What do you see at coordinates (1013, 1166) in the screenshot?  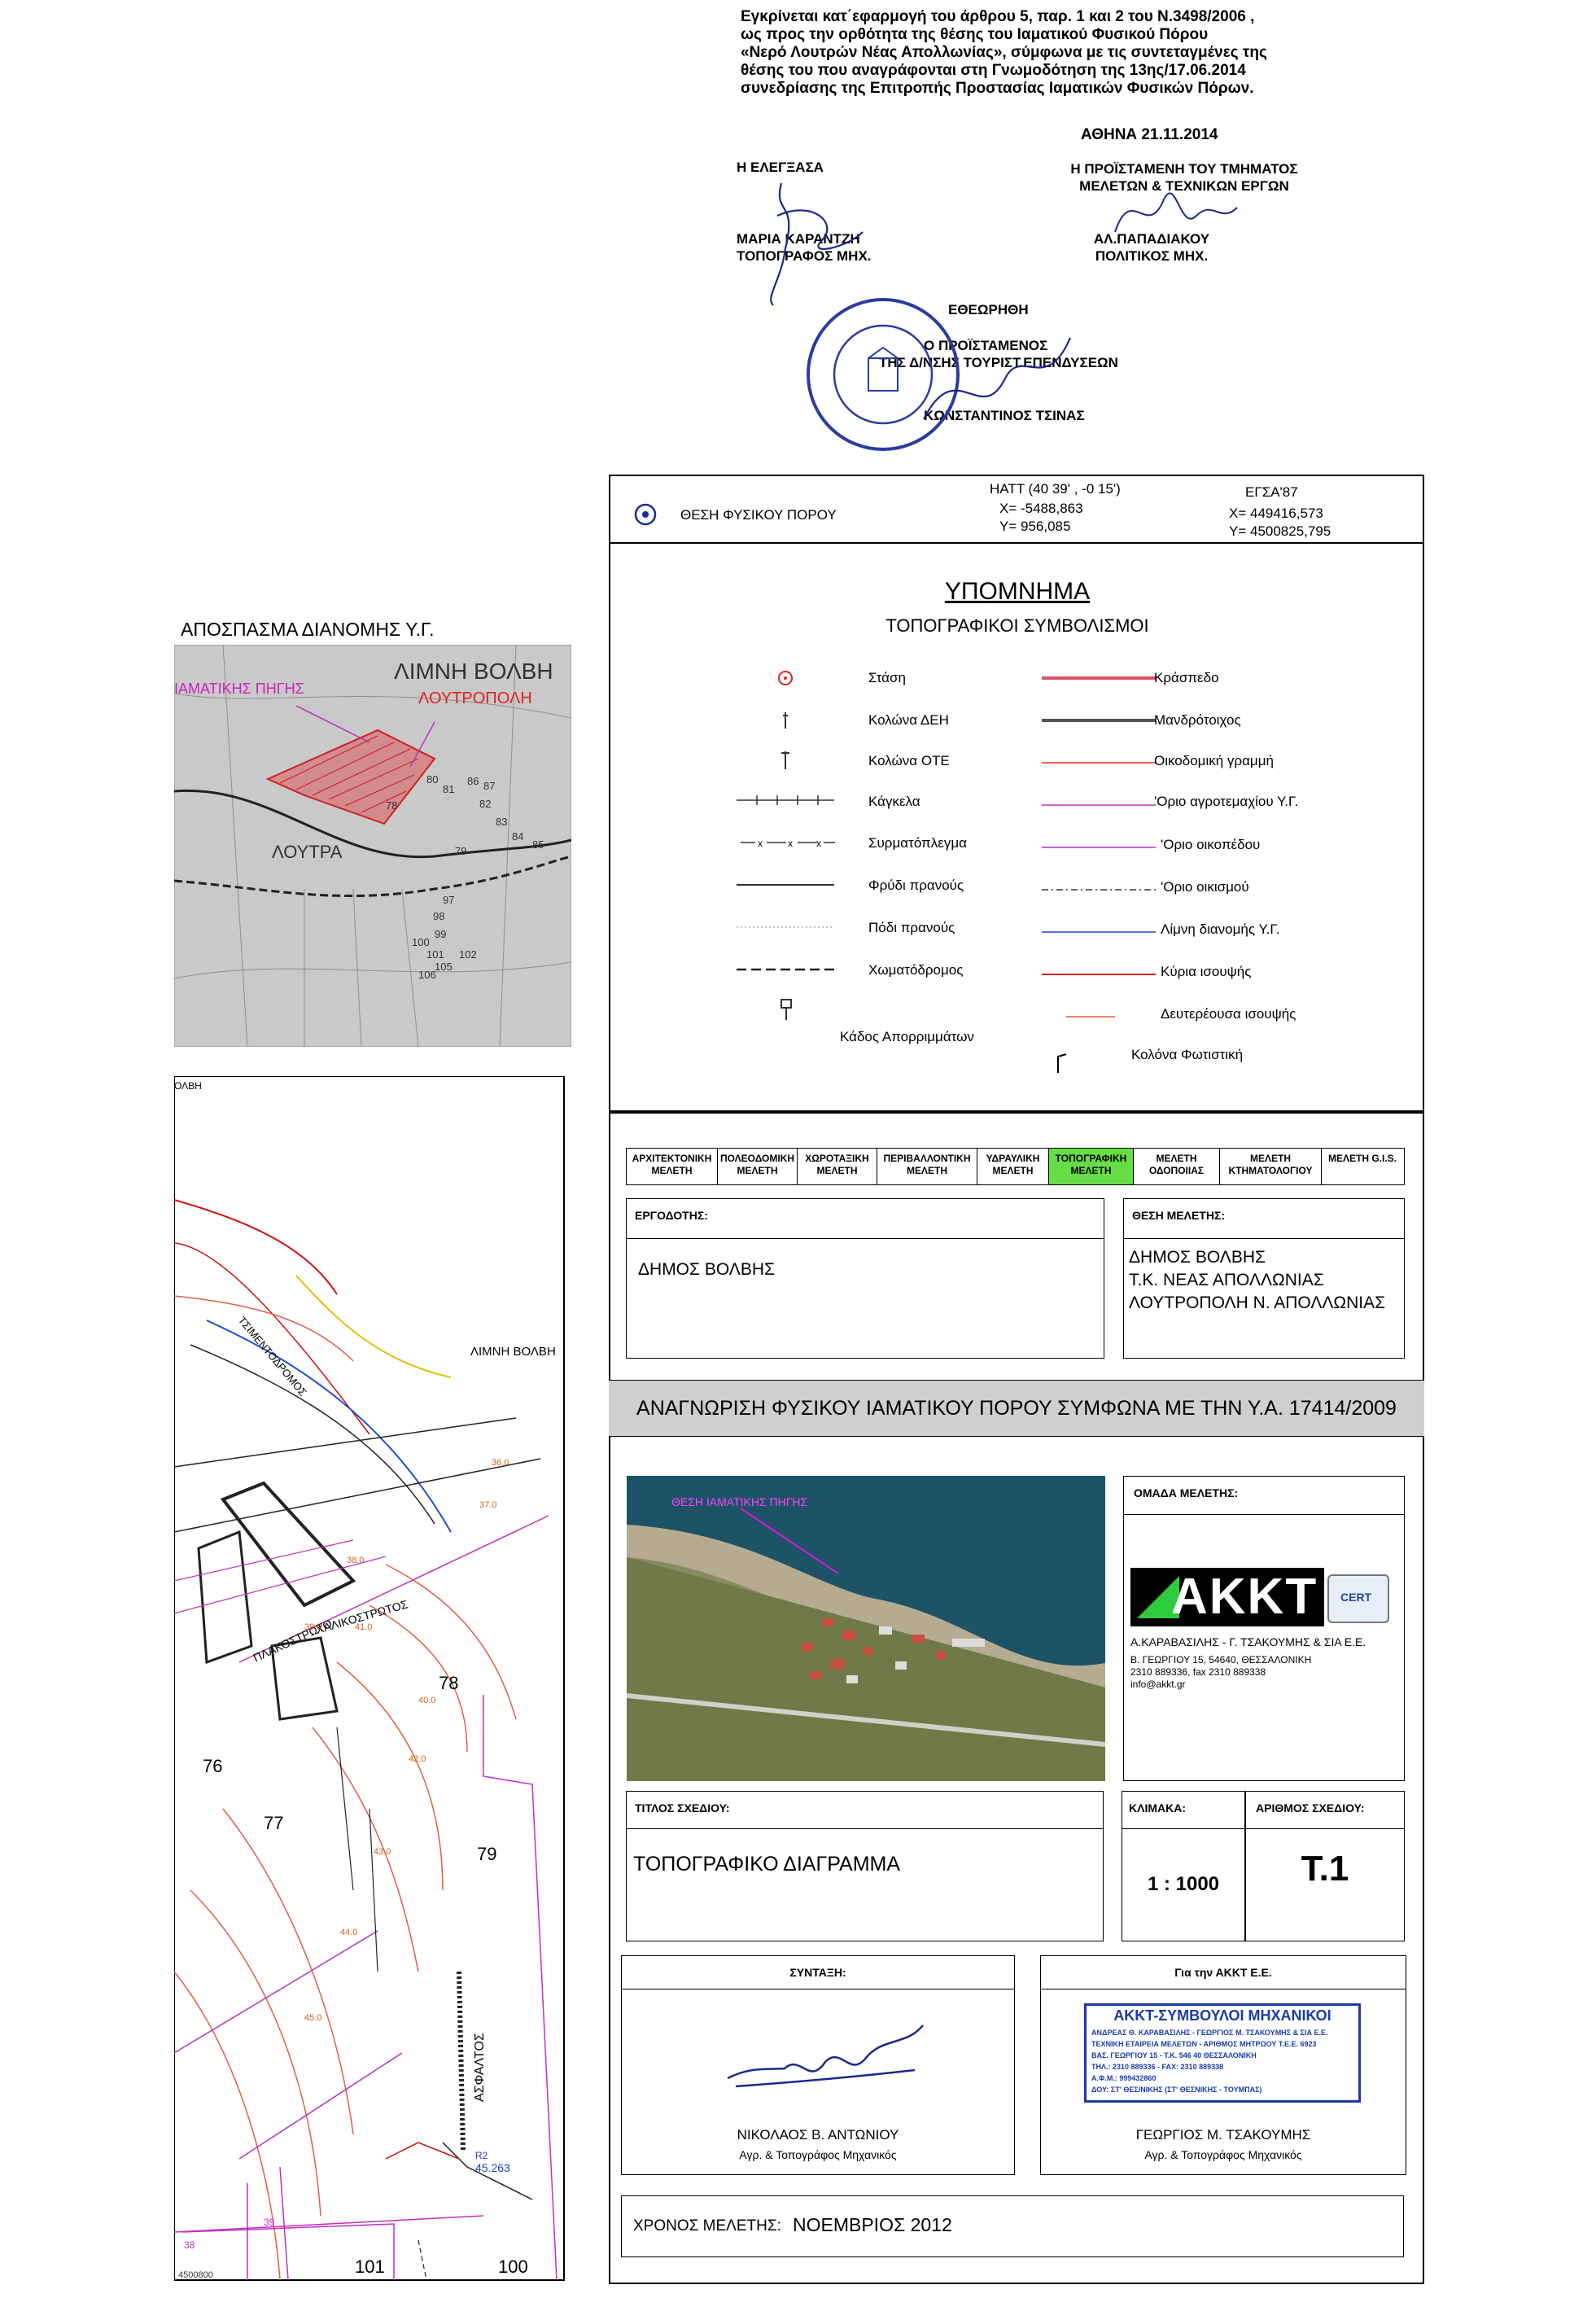 I see `study-tab: ΥΔΡΑΥΛΙΚΗ ΜΕΛΕΤΗ` at bounding box center [1013, 1166].